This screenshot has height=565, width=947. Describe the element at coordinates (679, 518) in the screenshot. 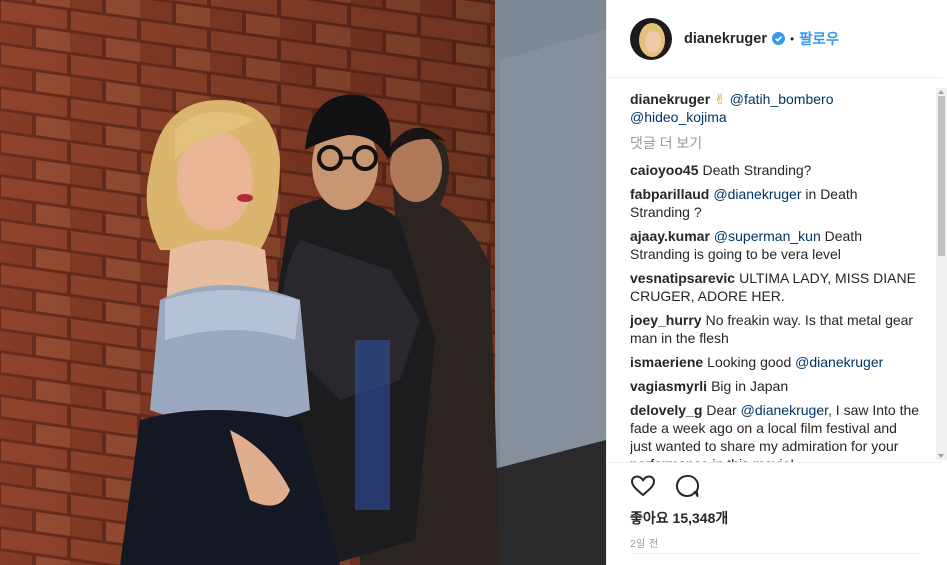

I see `likes-count: 좋아요 15,348개` at that location.